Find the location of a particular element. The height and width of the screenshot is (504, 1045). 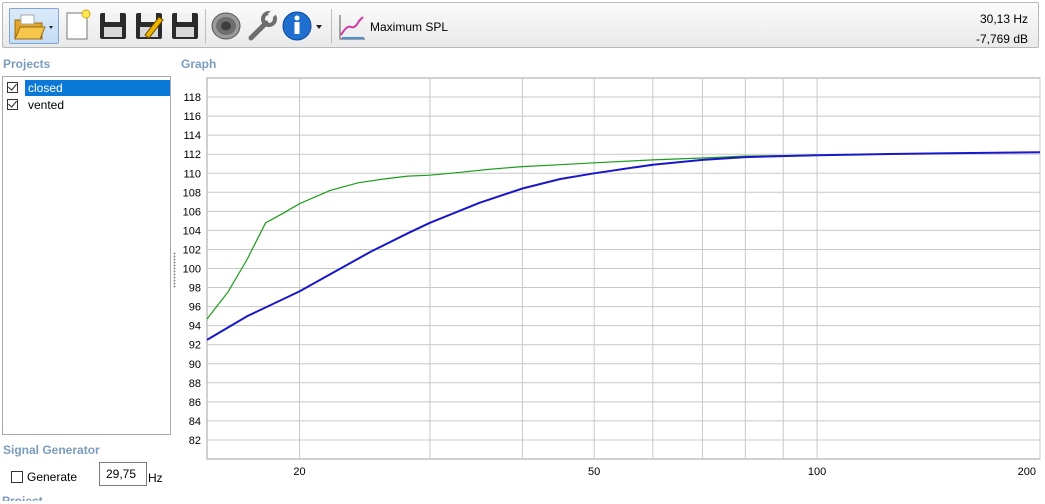

y-tick-label: 92 is located at coordinates (195, 346).